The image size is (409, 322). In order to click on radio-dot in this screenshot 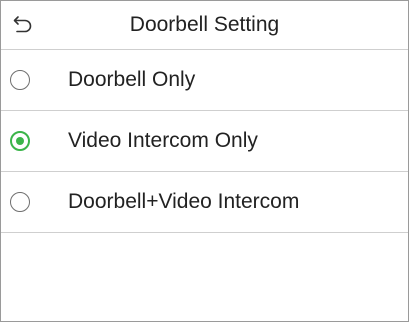, I will do `click(20, 141)`.